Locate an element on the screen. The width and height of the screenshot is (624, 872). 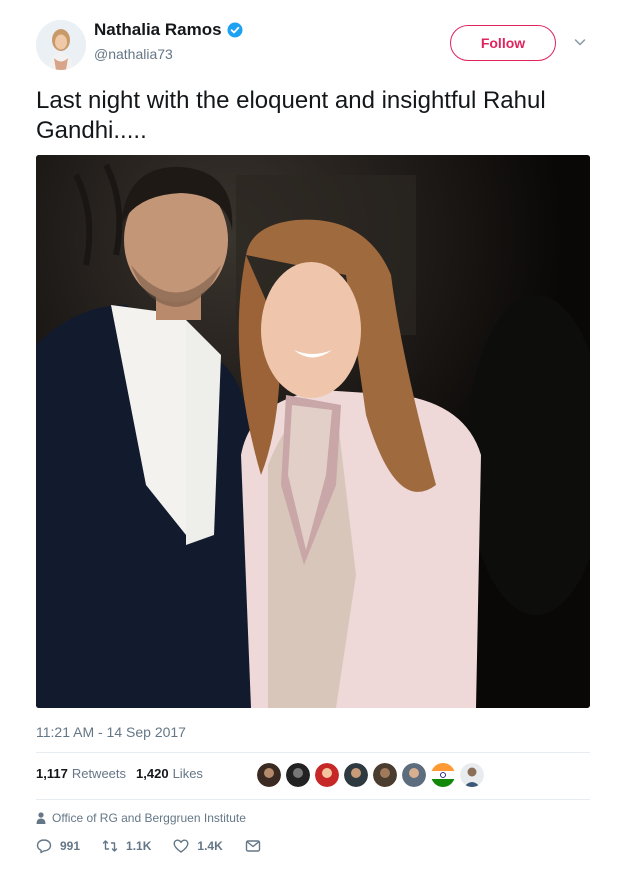
message-icon is located at coordinates (252, 846).